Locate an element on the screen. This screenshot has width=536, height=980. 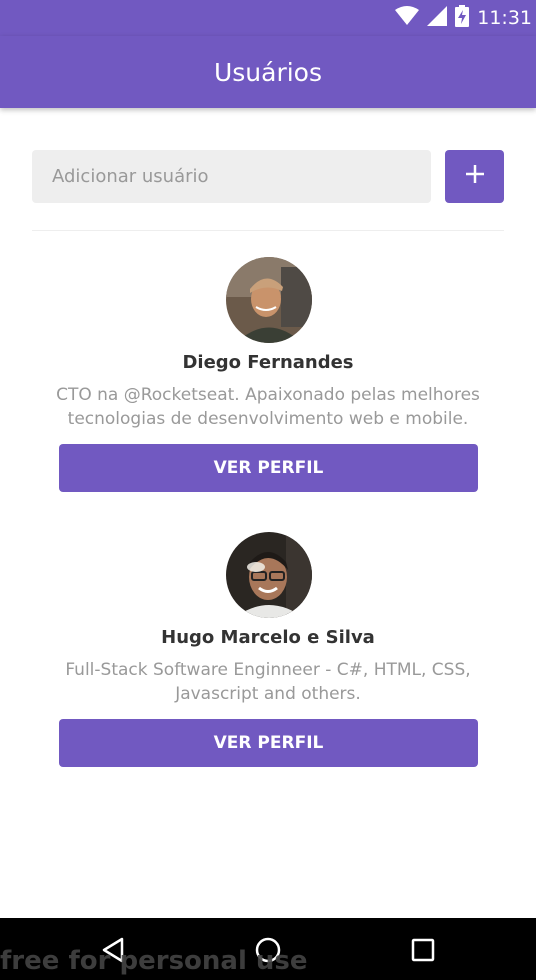
add-user-input is located at coordinates (231, 176).